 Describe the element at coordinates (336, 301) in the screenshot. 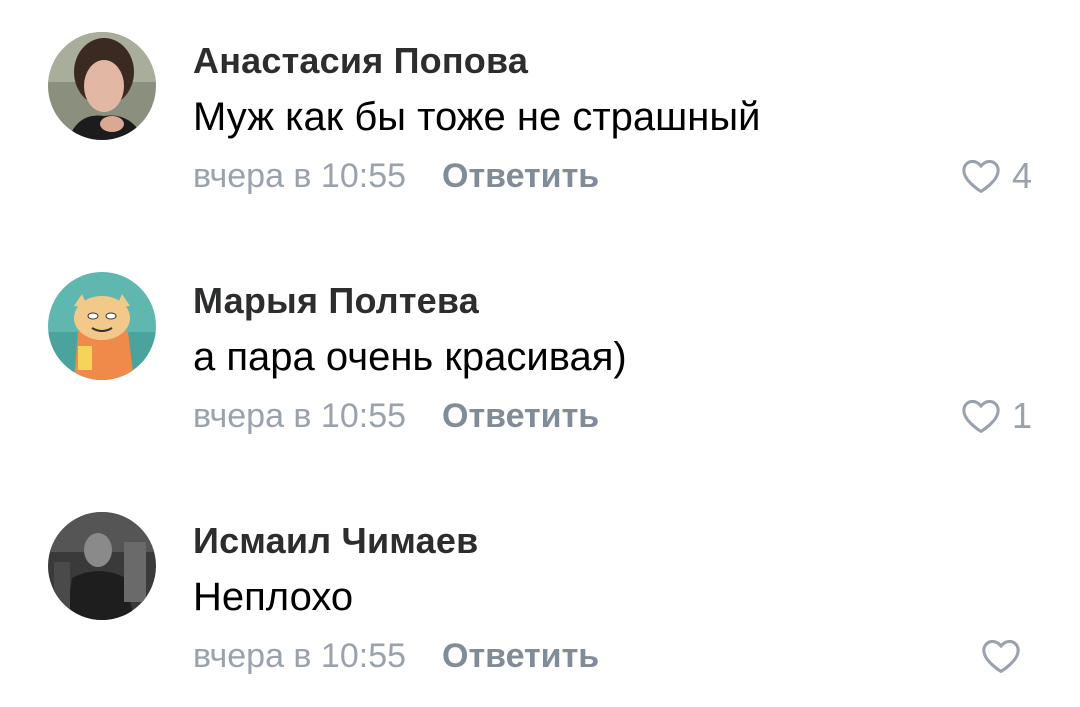

I see `comment-author: Марыя Полтева` at that location.